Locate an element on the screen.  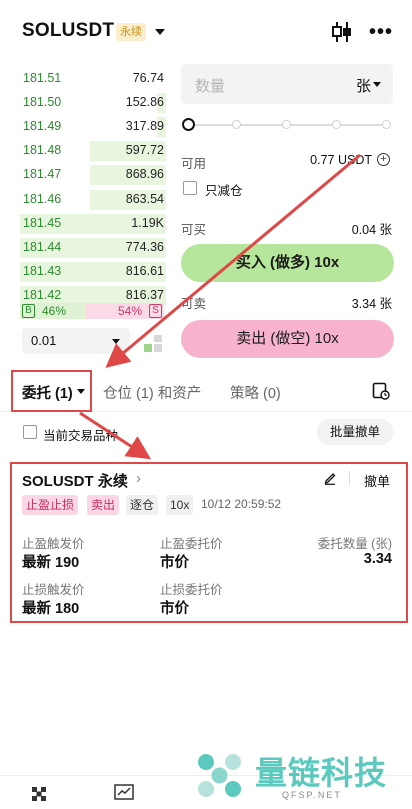
buy-sell-ratio: B 46% 54% S is located at coordinates (92, 311).